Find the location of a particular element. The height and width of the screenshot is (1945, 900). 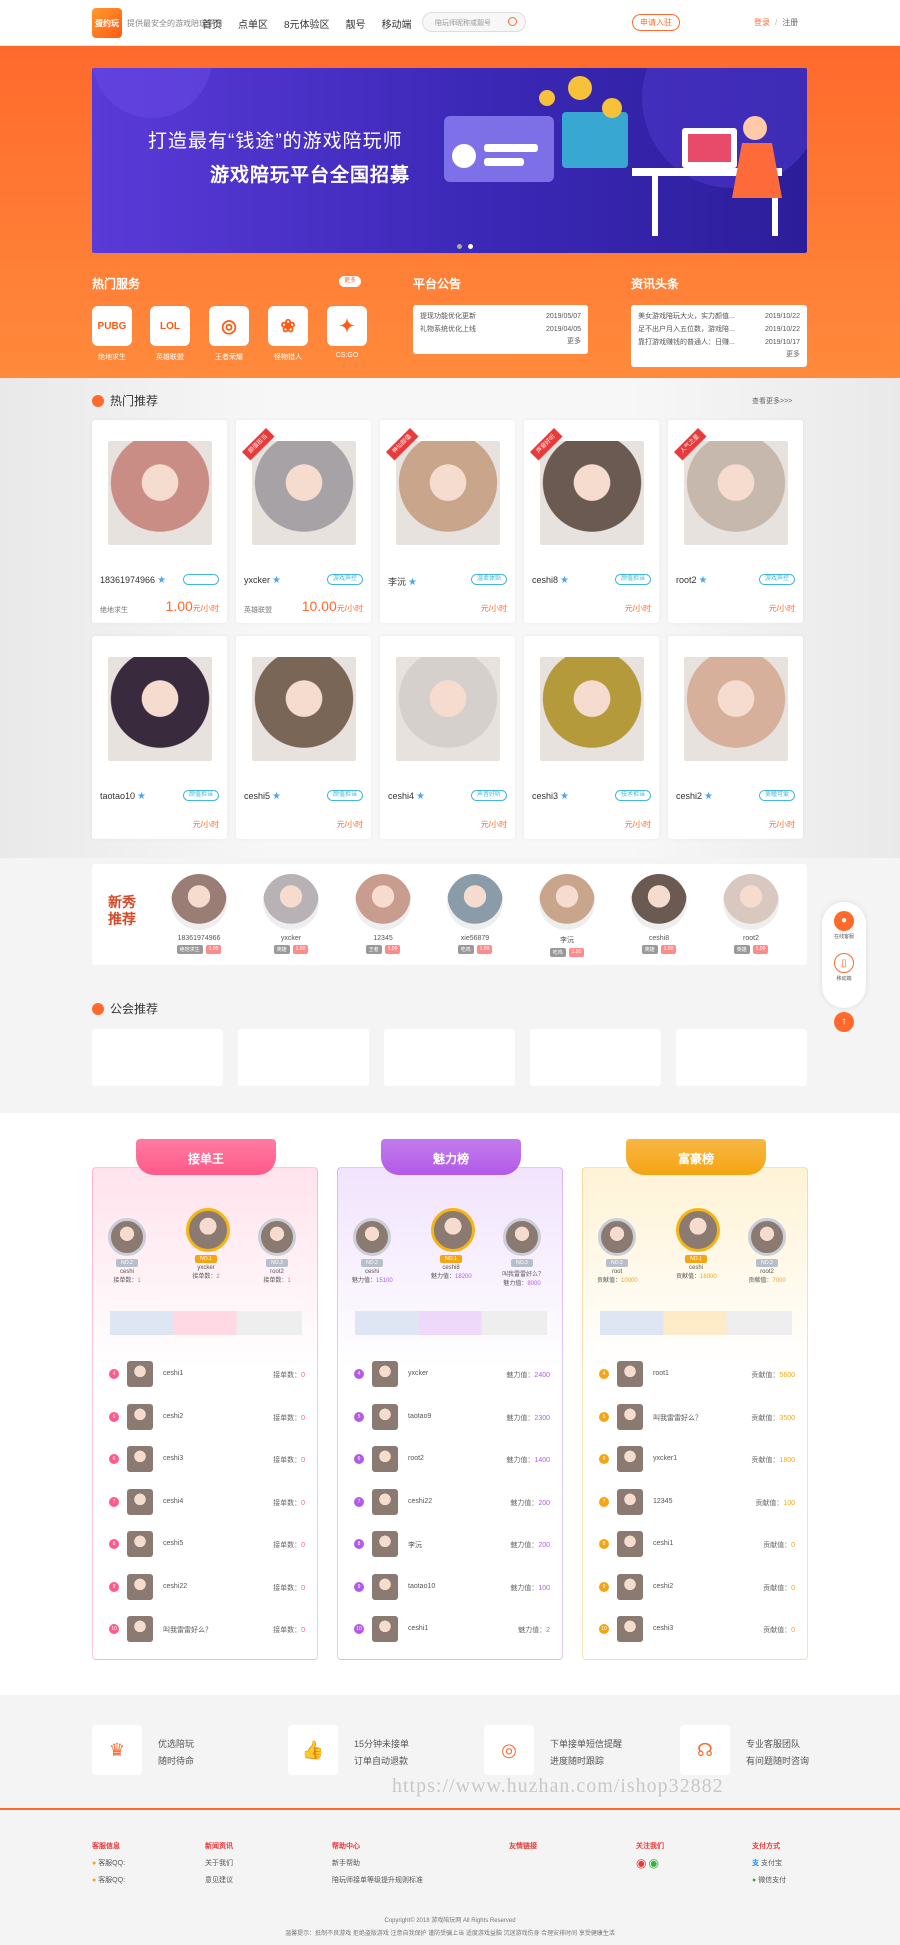

carousel-dots is located at coordinates (465, 246).